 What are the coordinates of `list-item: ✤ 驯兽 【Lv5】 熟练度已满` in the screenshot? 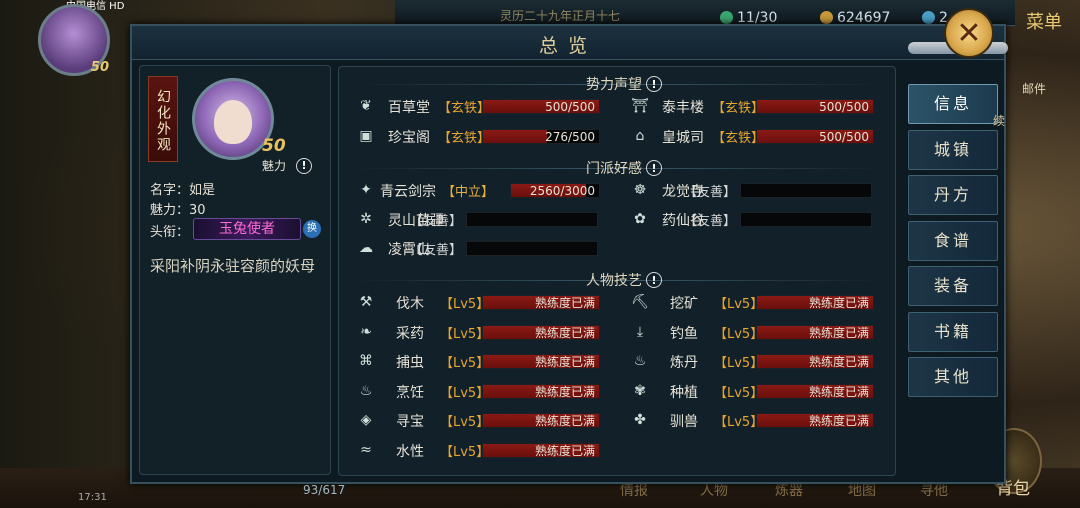 It's located at (754, 420).